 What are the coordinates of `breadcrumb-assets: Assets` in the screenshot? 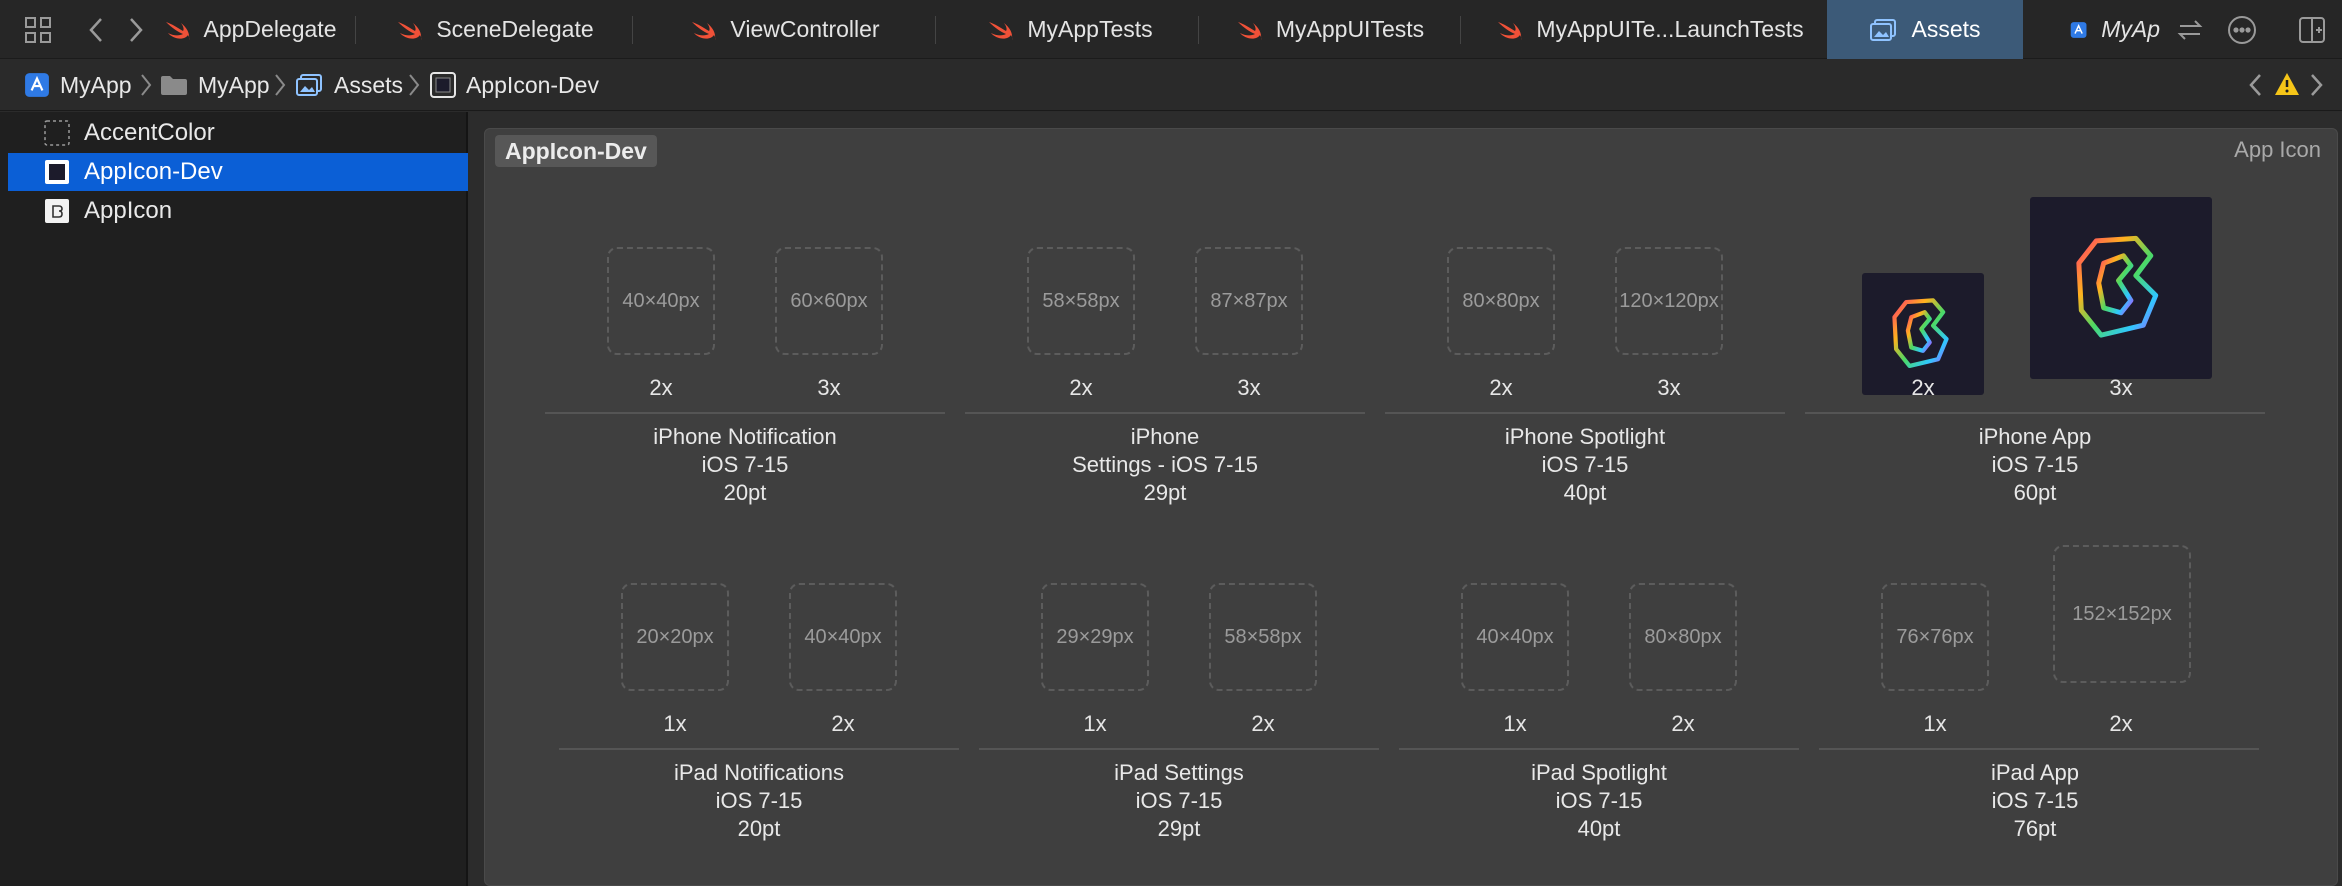 It's located at (348, 85).